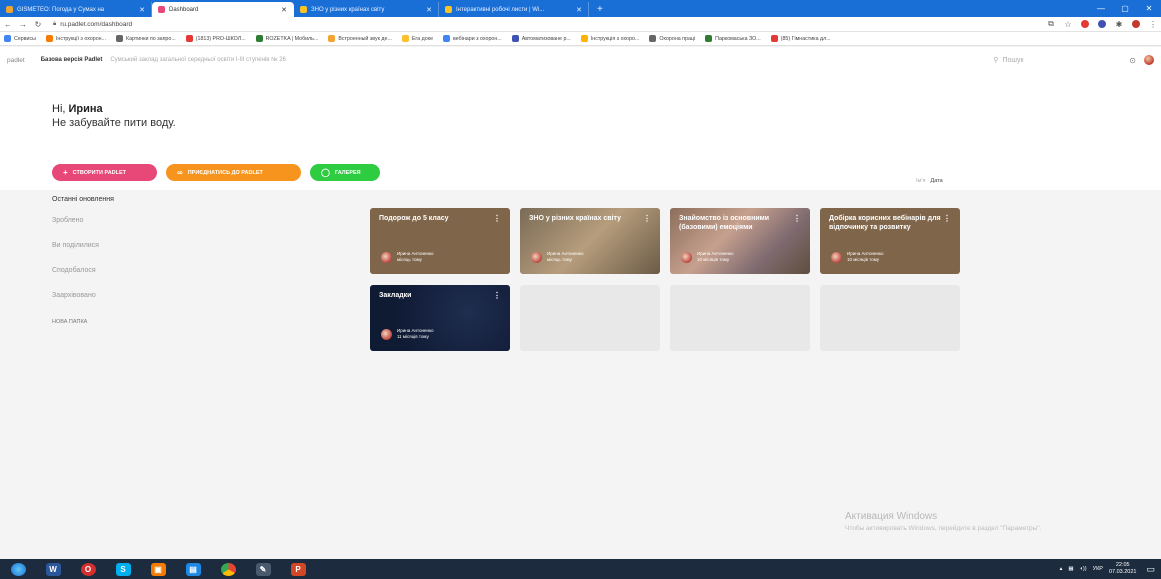 This screenshot has width=1161, height=579. What do you see at coordinates (88, 569) in the screenshot?
I see `taskbar-opera: O` at bounding box center [88, 569].